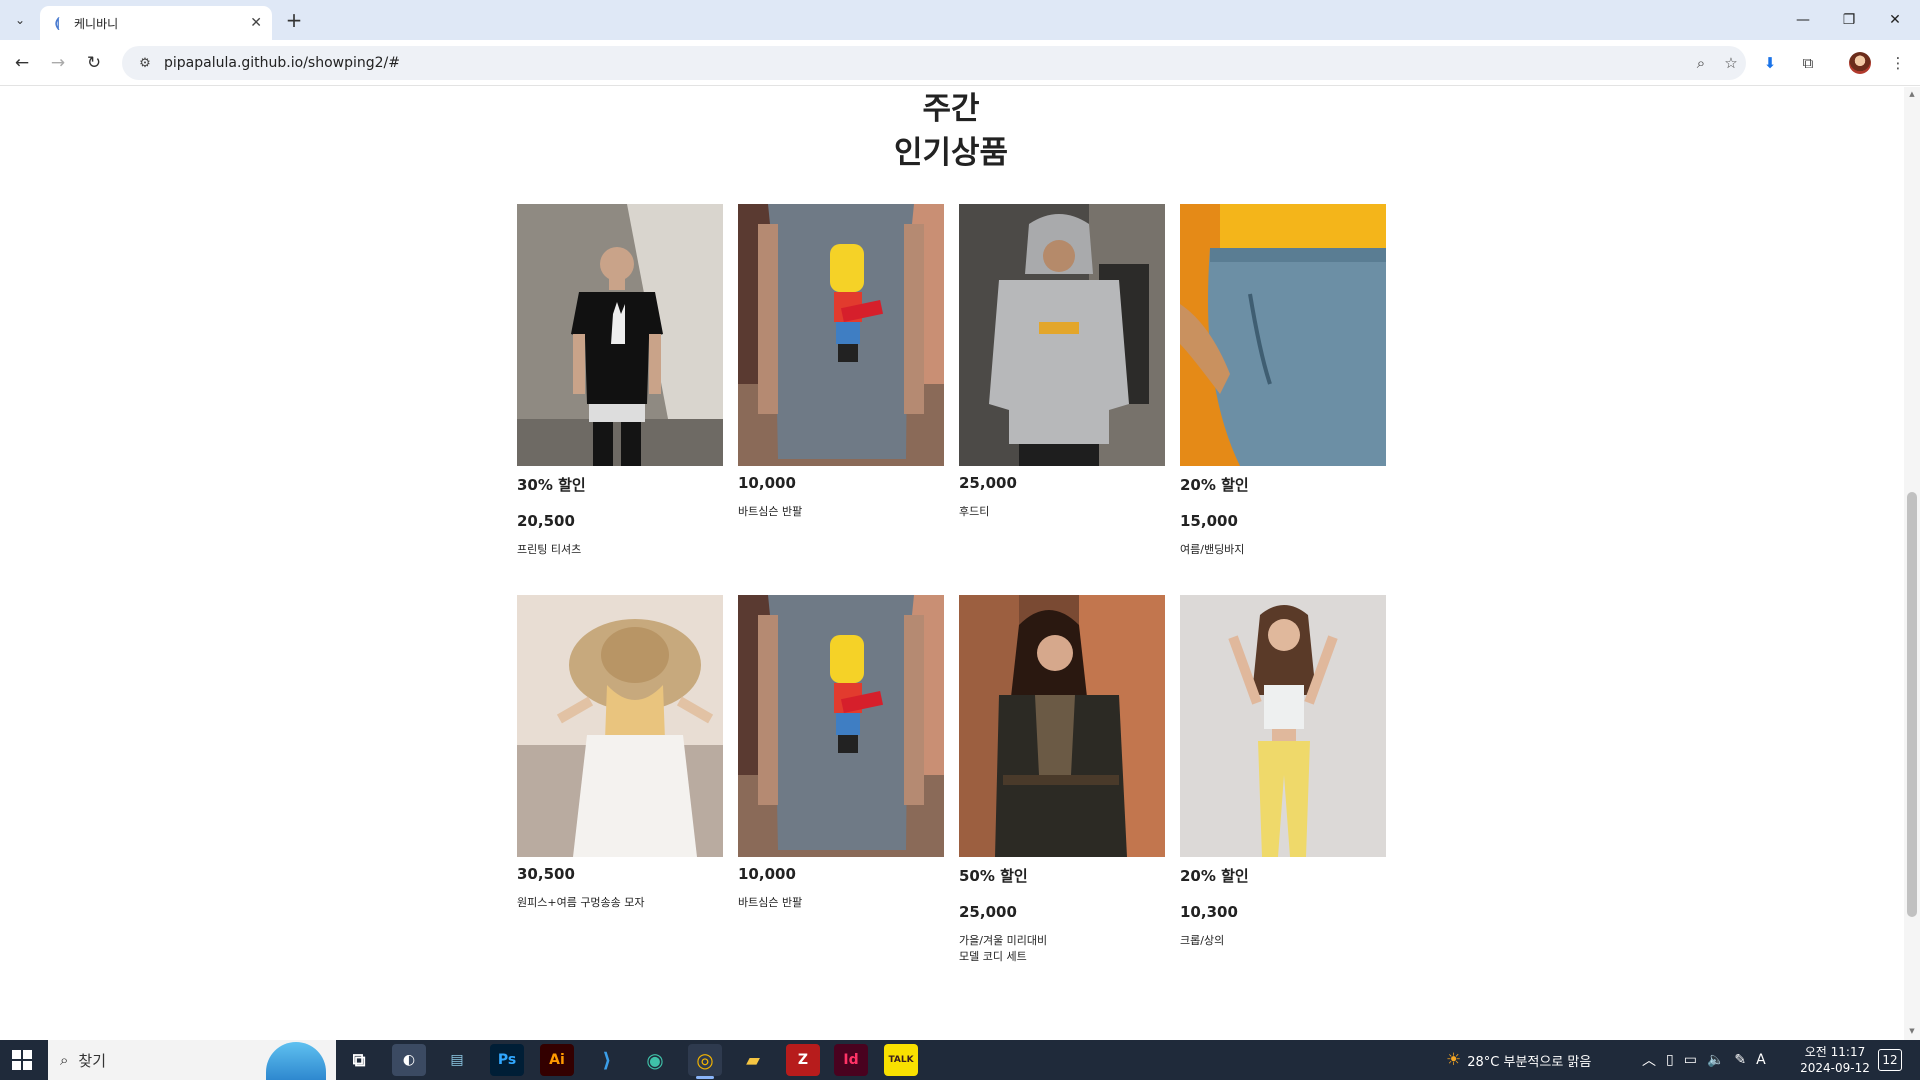 Image resolution: width=1920 pixels, height=1080 pixels. What do you see at coordinates (993, 876) in the screenshot?
I see `product-discount-tag: 50% 할인` at bounding box center [993, 876].